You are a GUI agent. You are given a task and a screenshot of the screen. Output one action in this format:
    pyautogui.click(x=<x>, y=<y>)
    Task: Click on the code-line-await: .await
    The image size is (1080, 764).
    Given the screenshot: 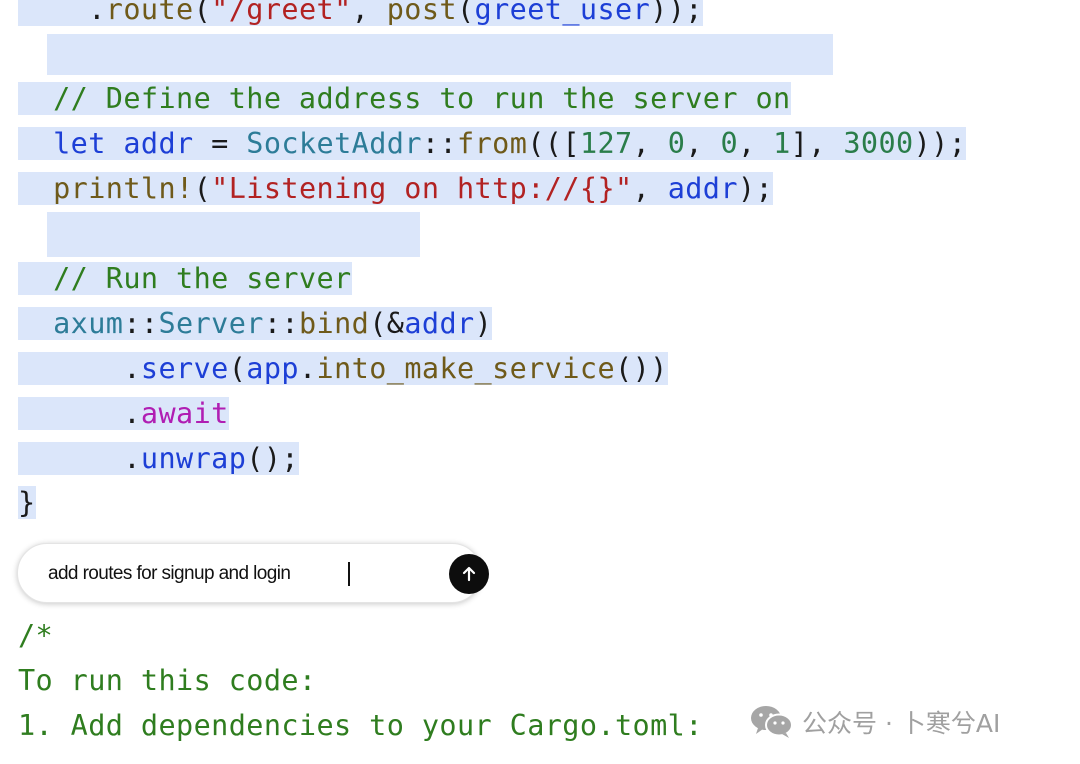 What is the action you would take?
    pyautogui.click(x=123, y=413)
    